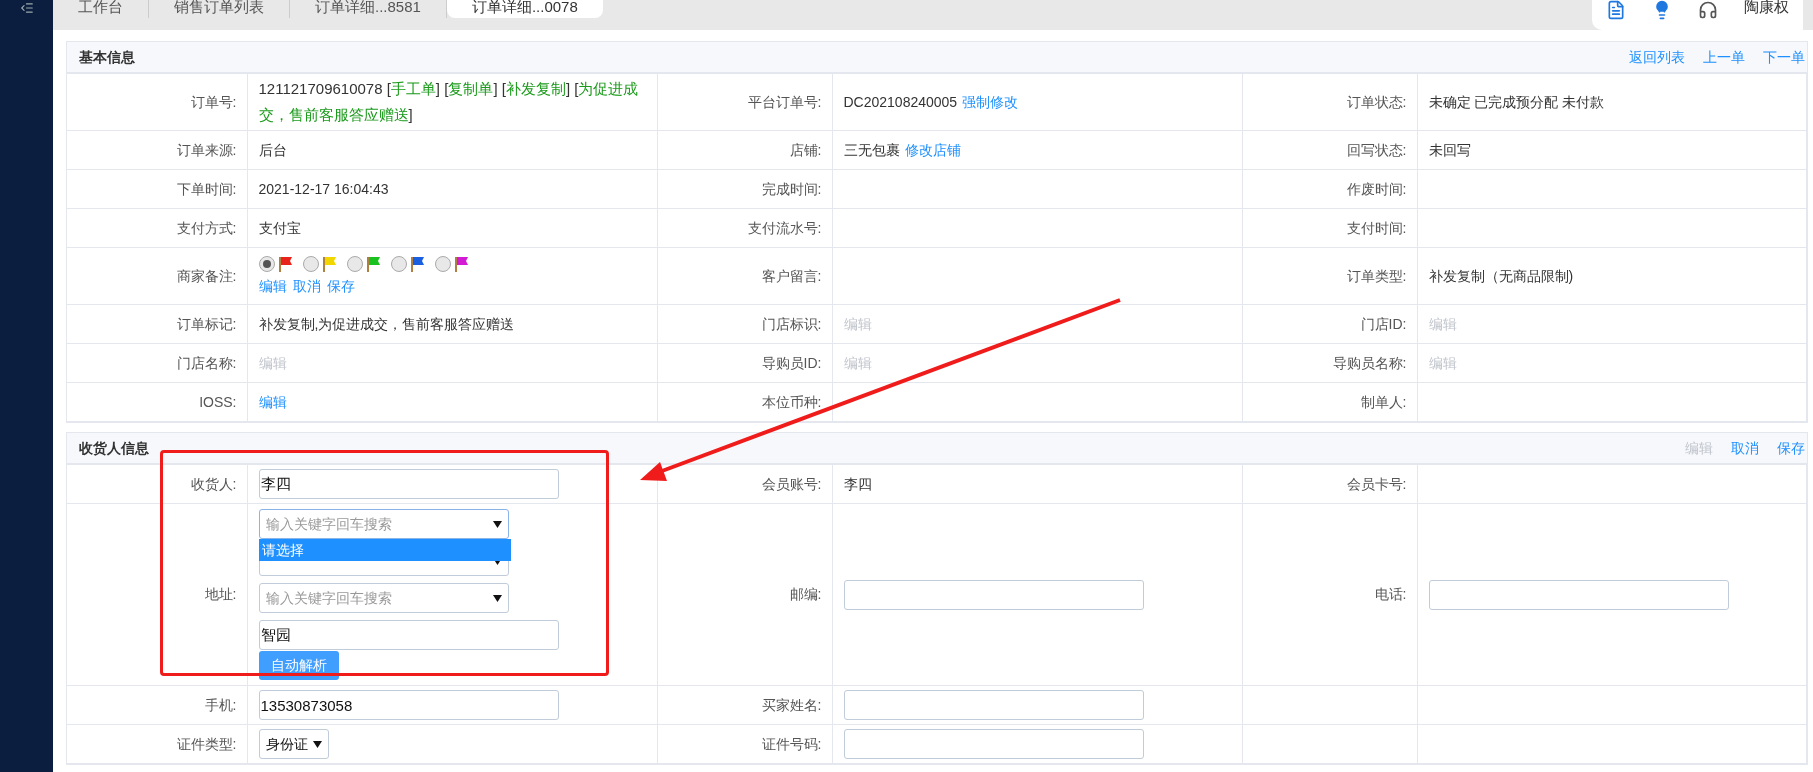 This screenshot has height=772, width=1813. Describe the element at coordinates (1449, 149) in the screenshot. I see `field-value: 未回写` at that location.